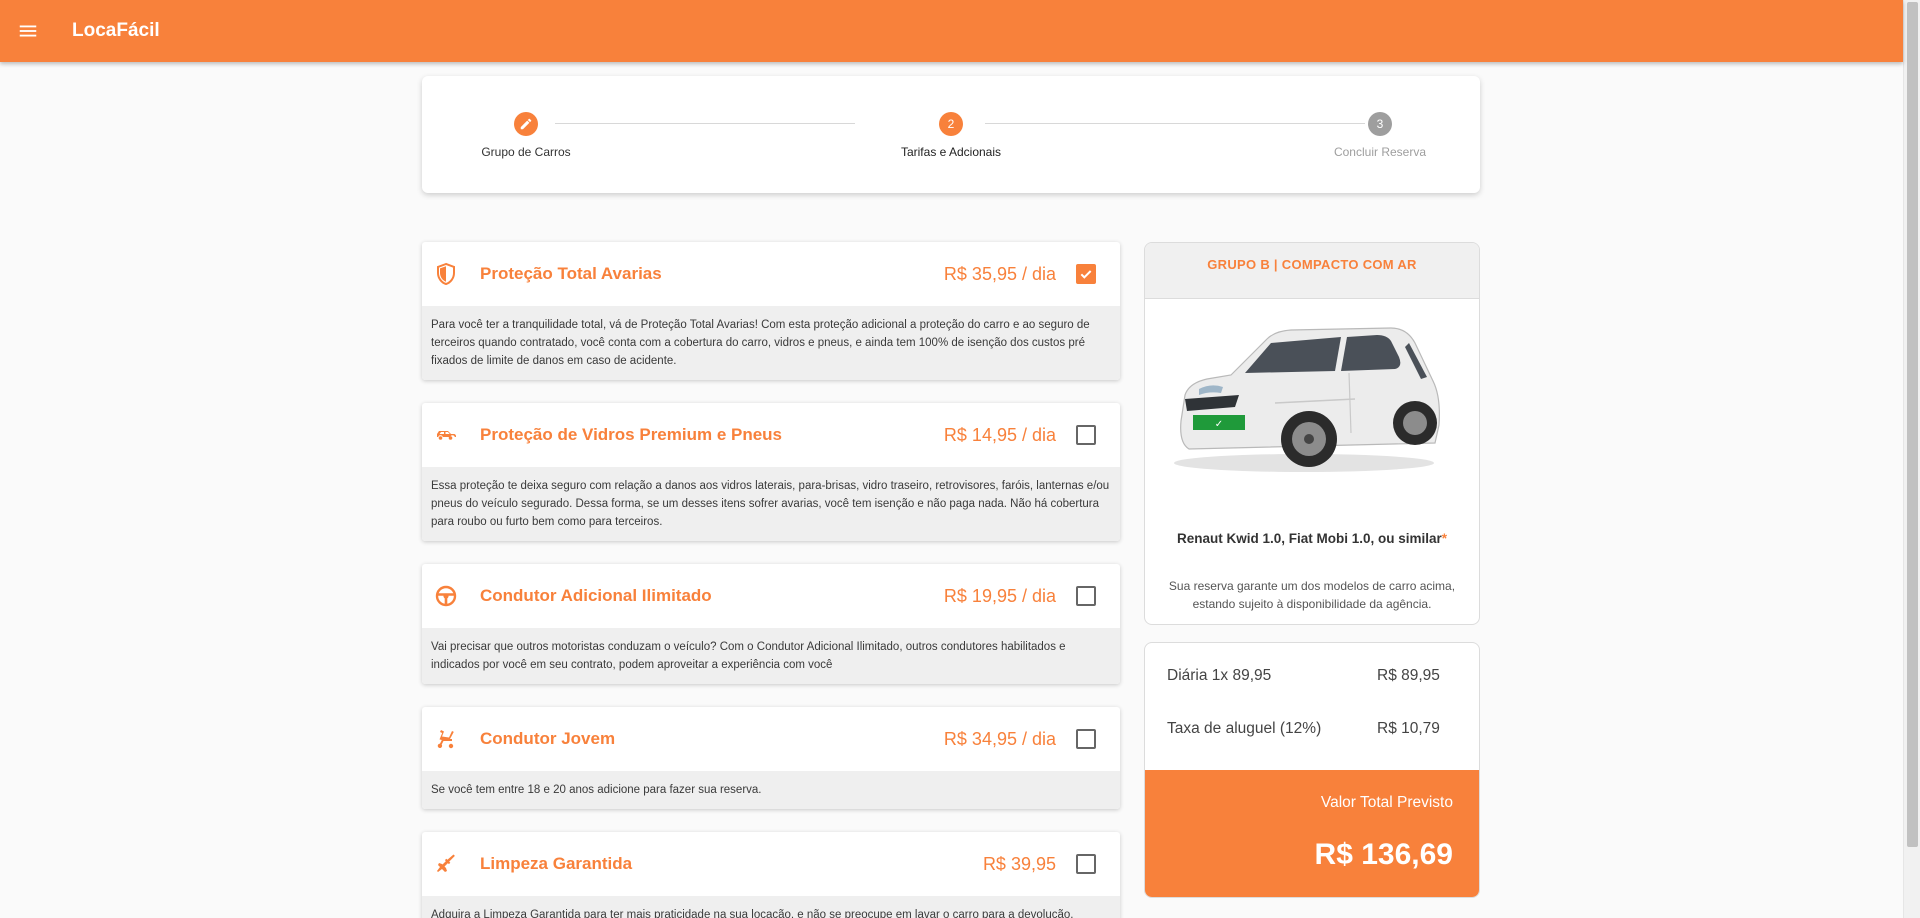 The image size is (1920, 918). Describe the element at coordinates (526, 124) in the screenshot. I see `pencil-icon` at that location.